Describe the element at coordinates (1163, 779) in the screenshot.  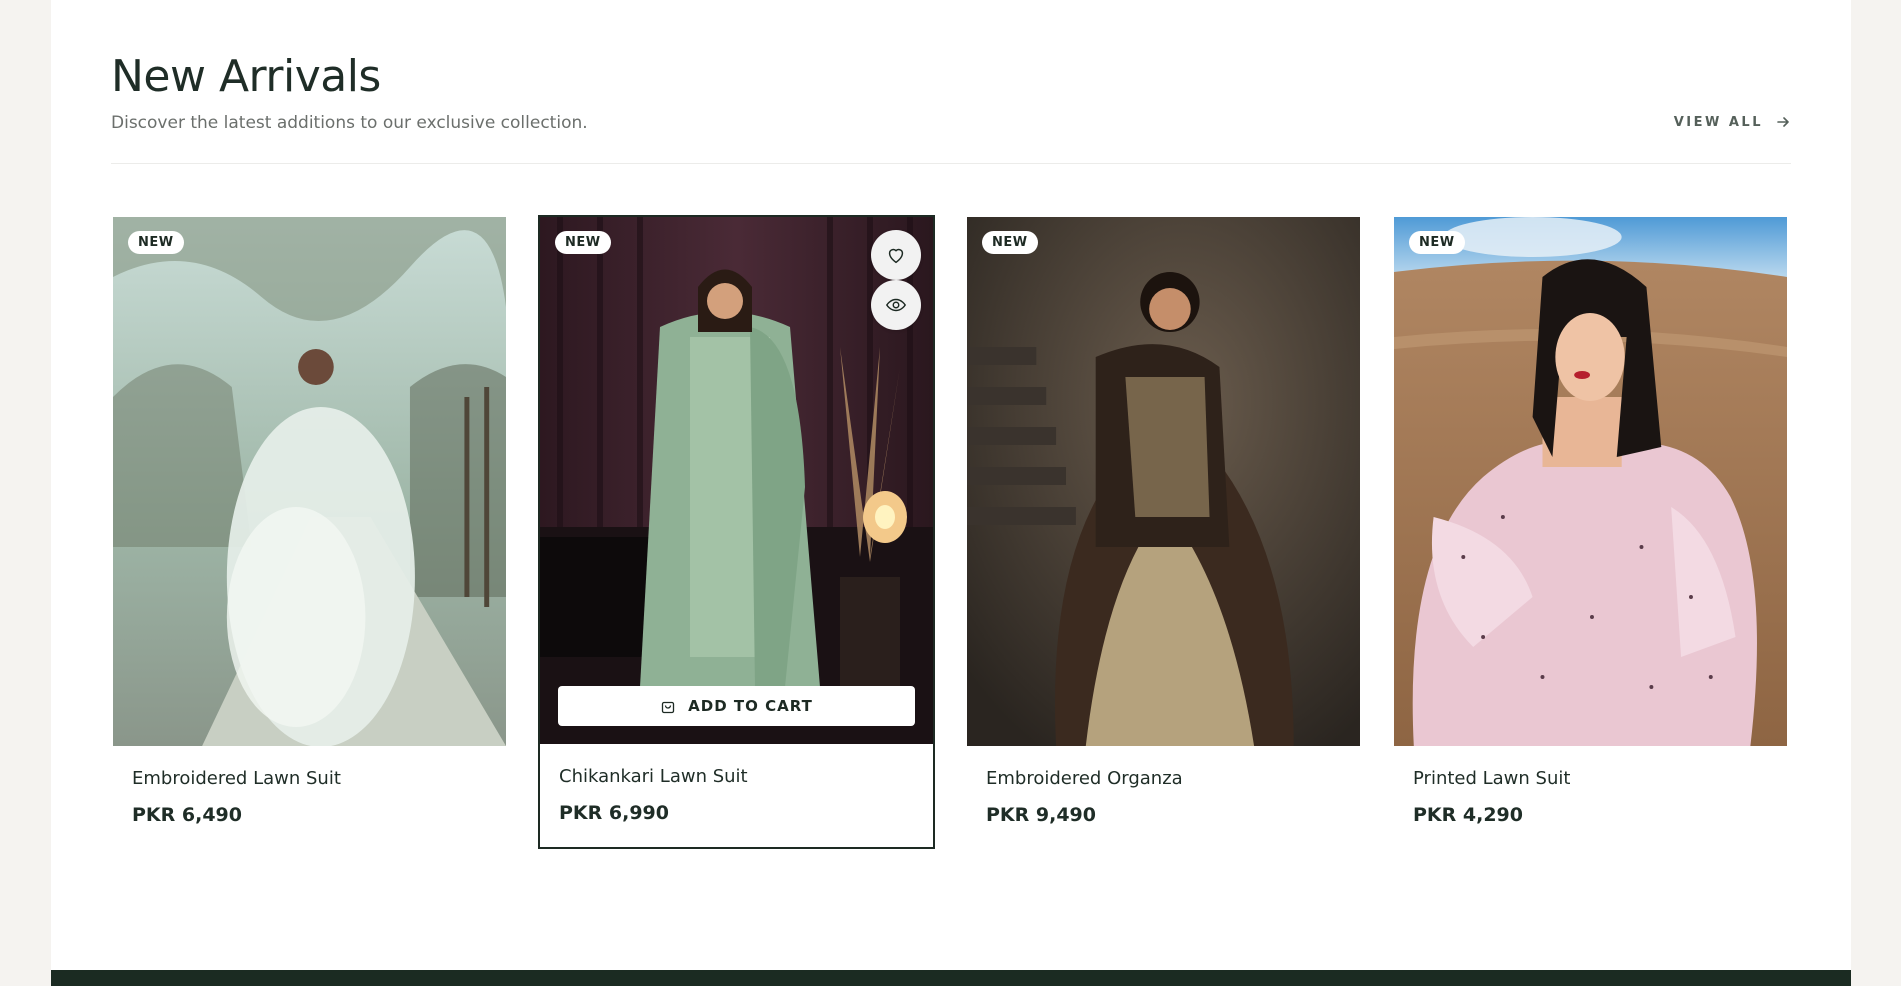
I see `product-name: Embroidered Organza` at that location.